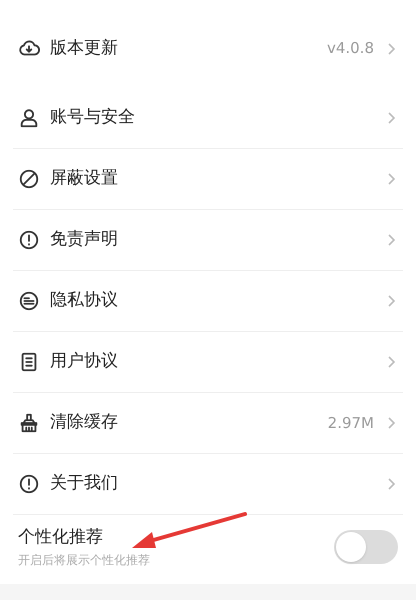 The height and width of the screenshot is (600, 416). Describe the element at coordinates (84, 300) in the screenshot. I see `row-label: 隐私协议` at that location.